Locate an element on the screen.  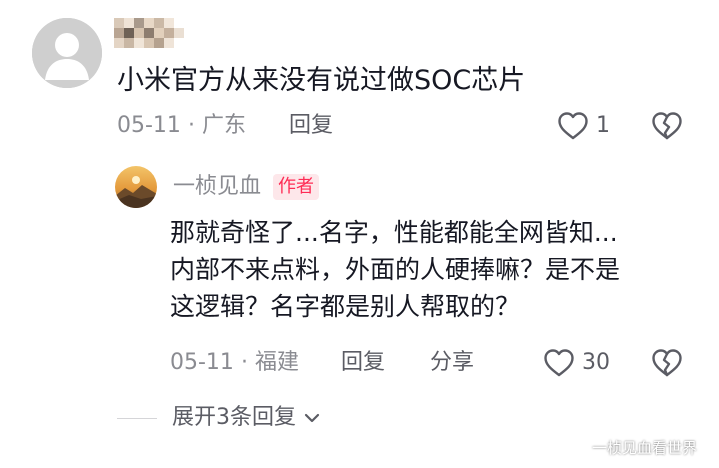
default-user-icon is located at coordinates (67, 53).